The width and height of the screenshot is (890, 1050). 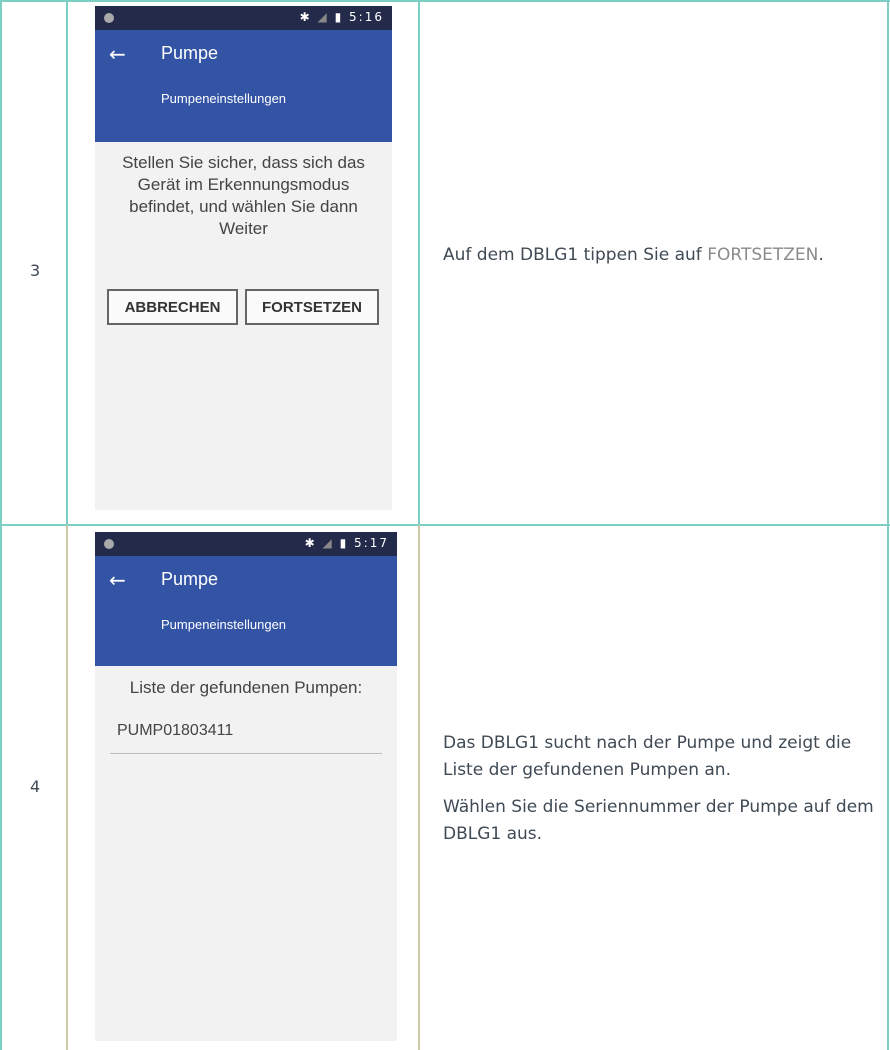 I want to click on table-right-border-row2, so click(x=888, y=787).